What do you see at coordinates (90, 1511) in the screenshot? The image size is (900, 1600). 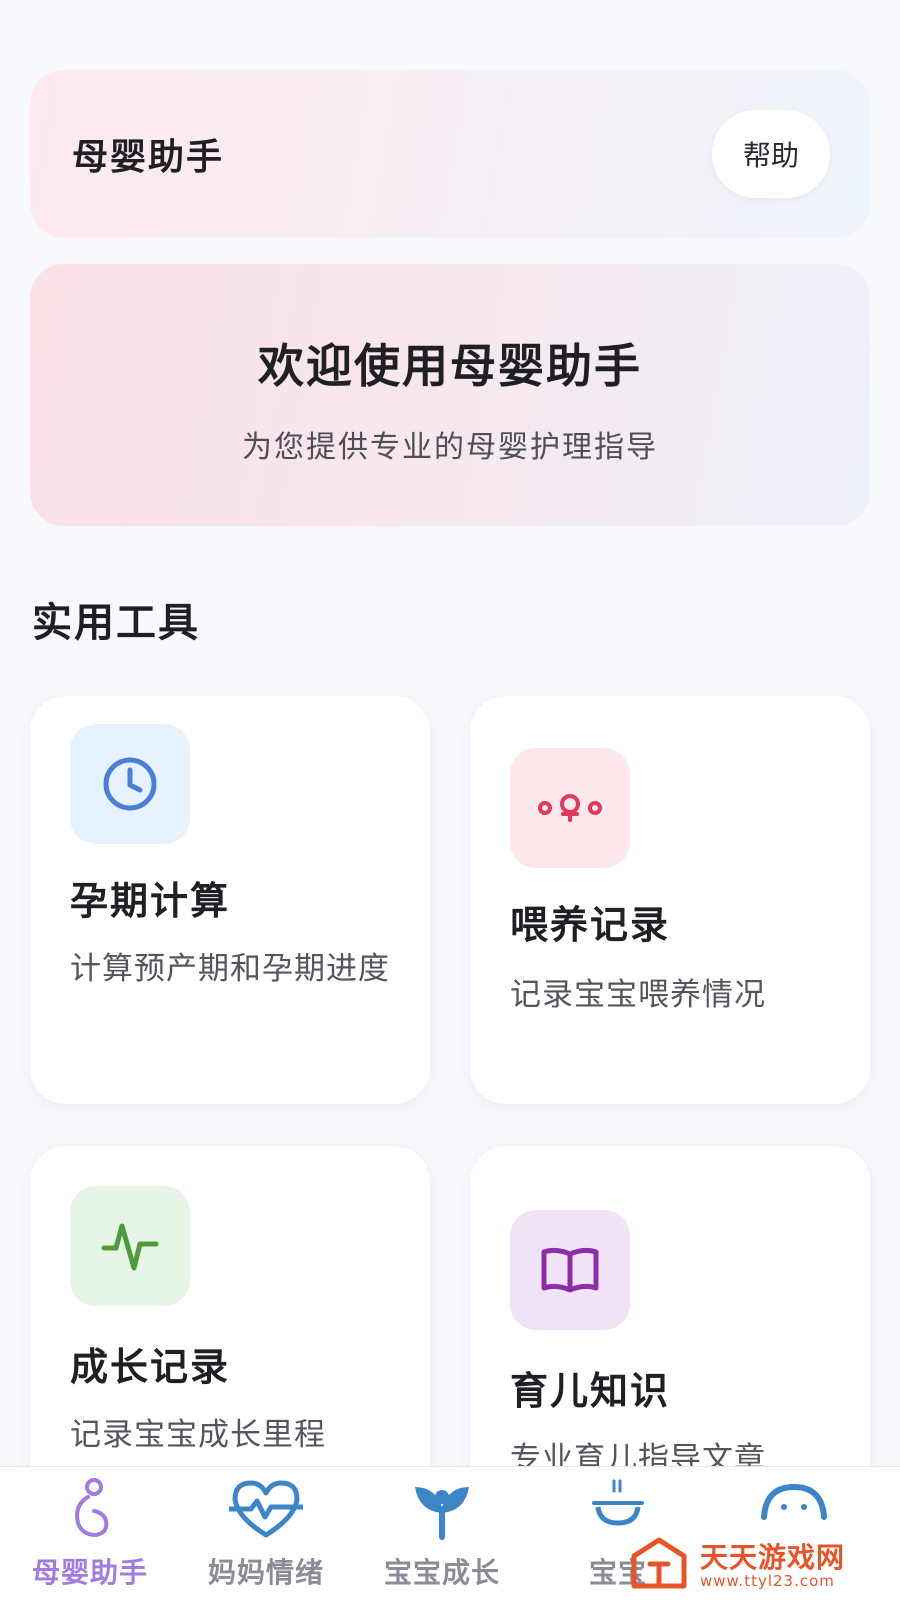 I see `pregnant-icon` at bounding box center [90, 1511].